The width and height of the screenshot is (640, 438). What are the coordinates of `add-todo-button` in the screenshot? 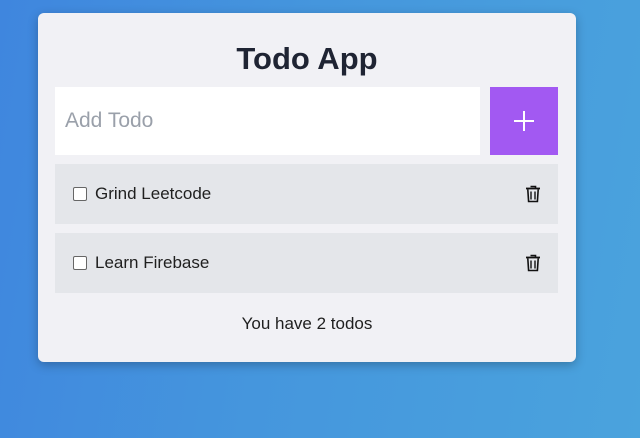 It's located at (524, 121).